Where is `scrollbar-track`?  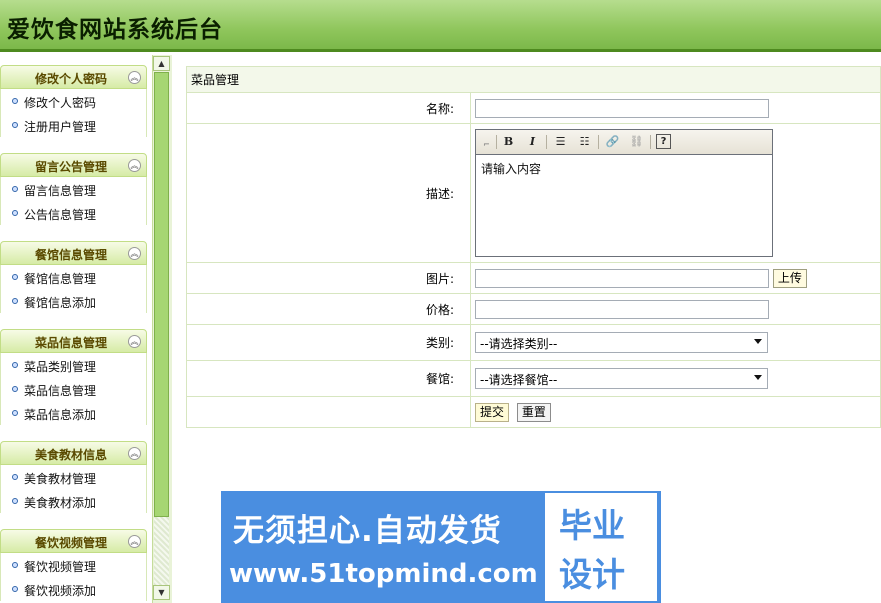
scrollbar-track is located at coordinates (161, 551).